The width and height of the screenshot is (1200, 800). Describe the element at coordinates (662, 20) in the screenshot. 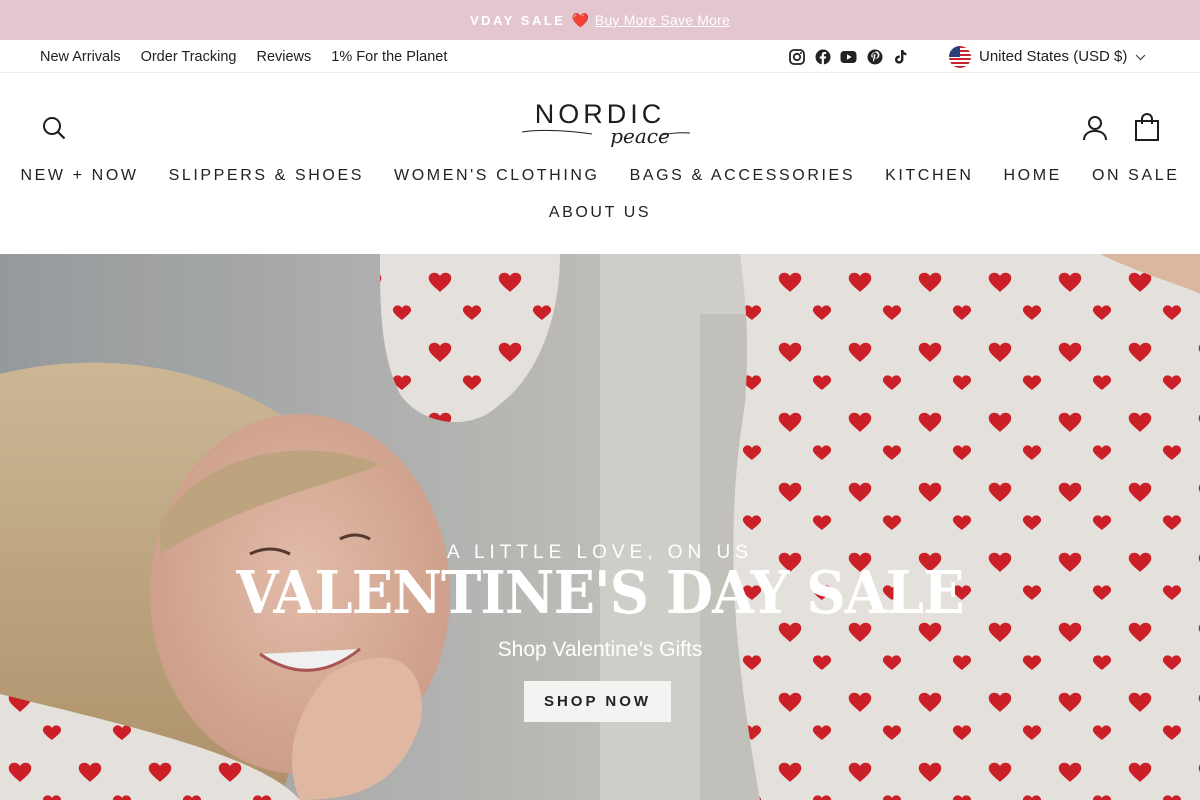

I see `announcement-link: Buy More Save More` at that location.